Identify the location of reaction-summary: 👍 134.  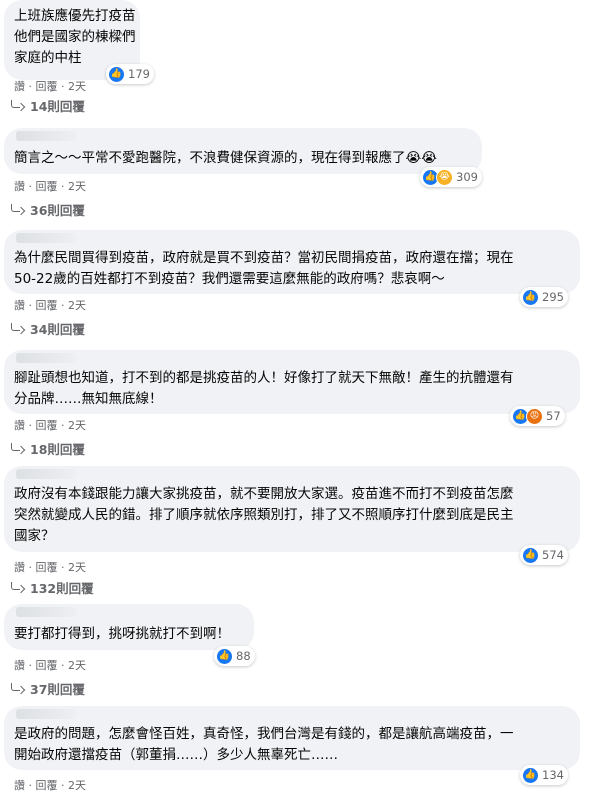
(544, 775).